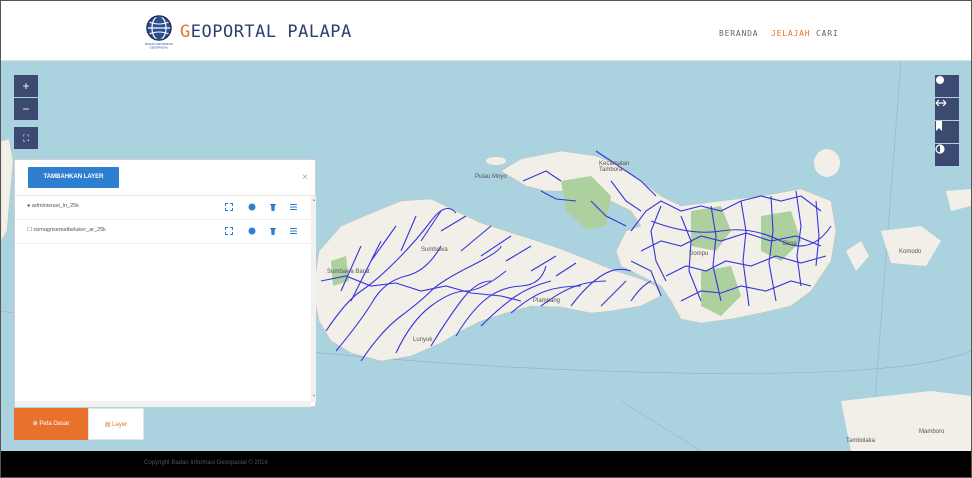 The width and height of the screenshot is (972, 478). Describe the element at coordinates (163, 232) in the screenshot. I see `layer-row: ☐ rsimagrisematbeluker_ar_25k` at that location.